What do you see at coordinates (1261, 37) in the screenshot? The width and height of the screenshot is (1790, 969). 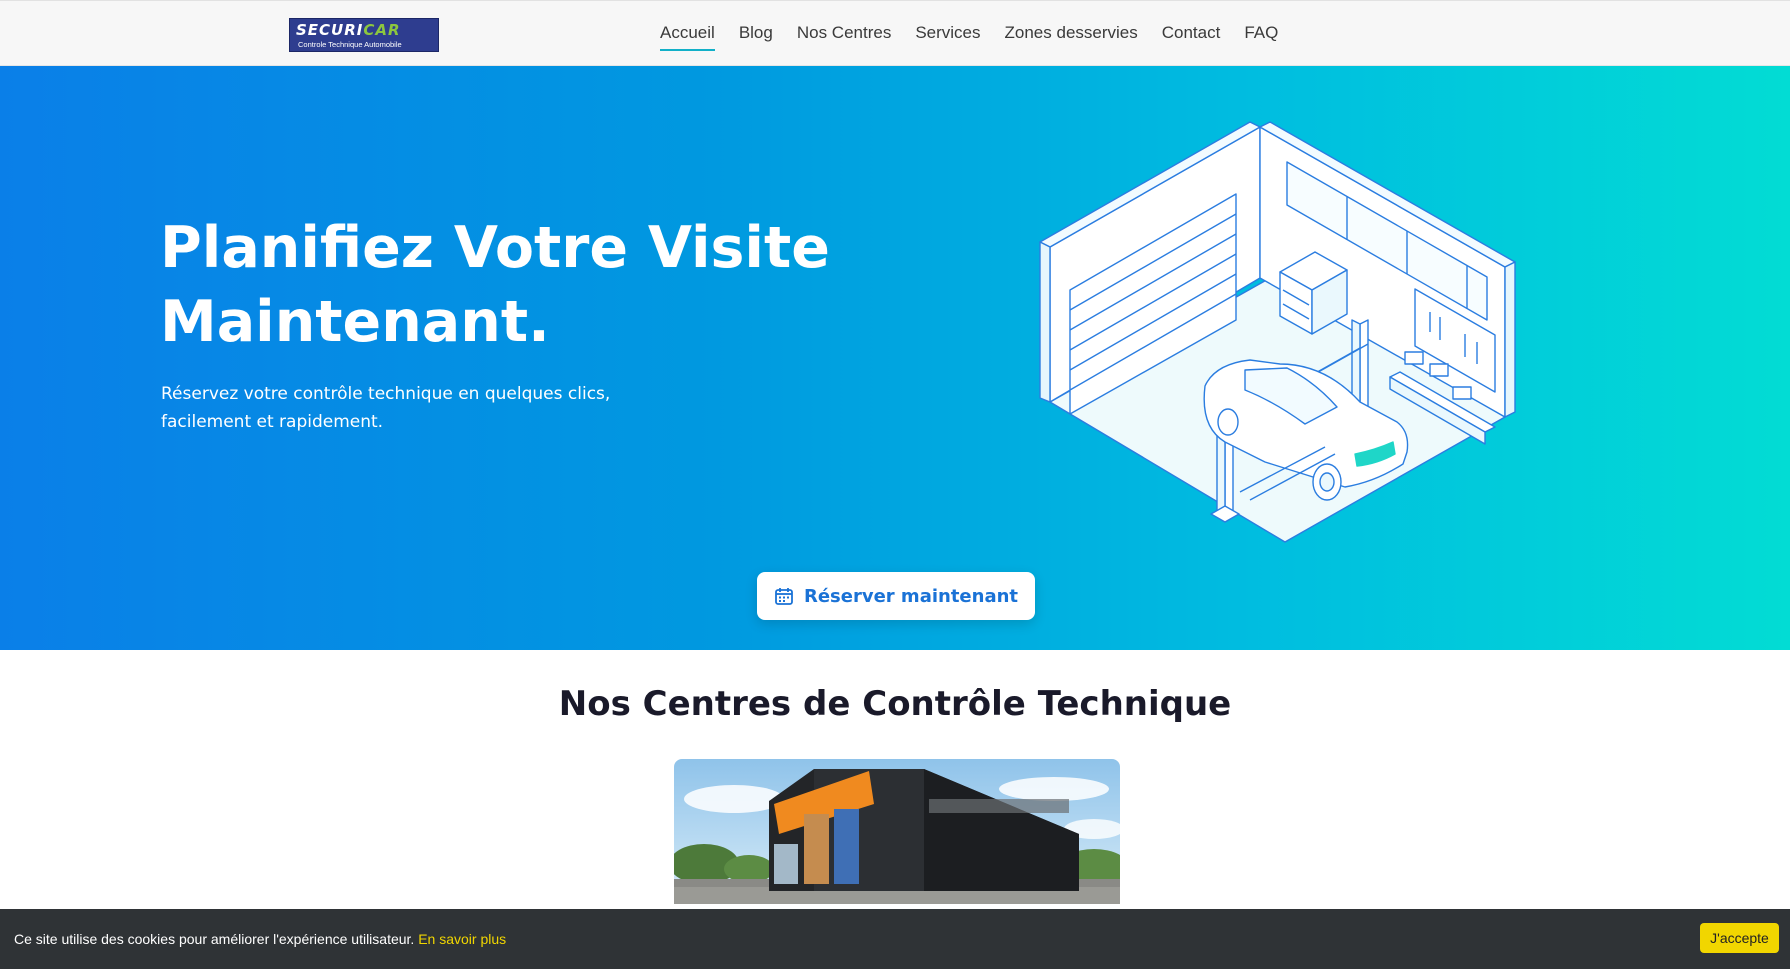 I see `nav-item-faq: FAQ` at bounding box center [1261, 37].